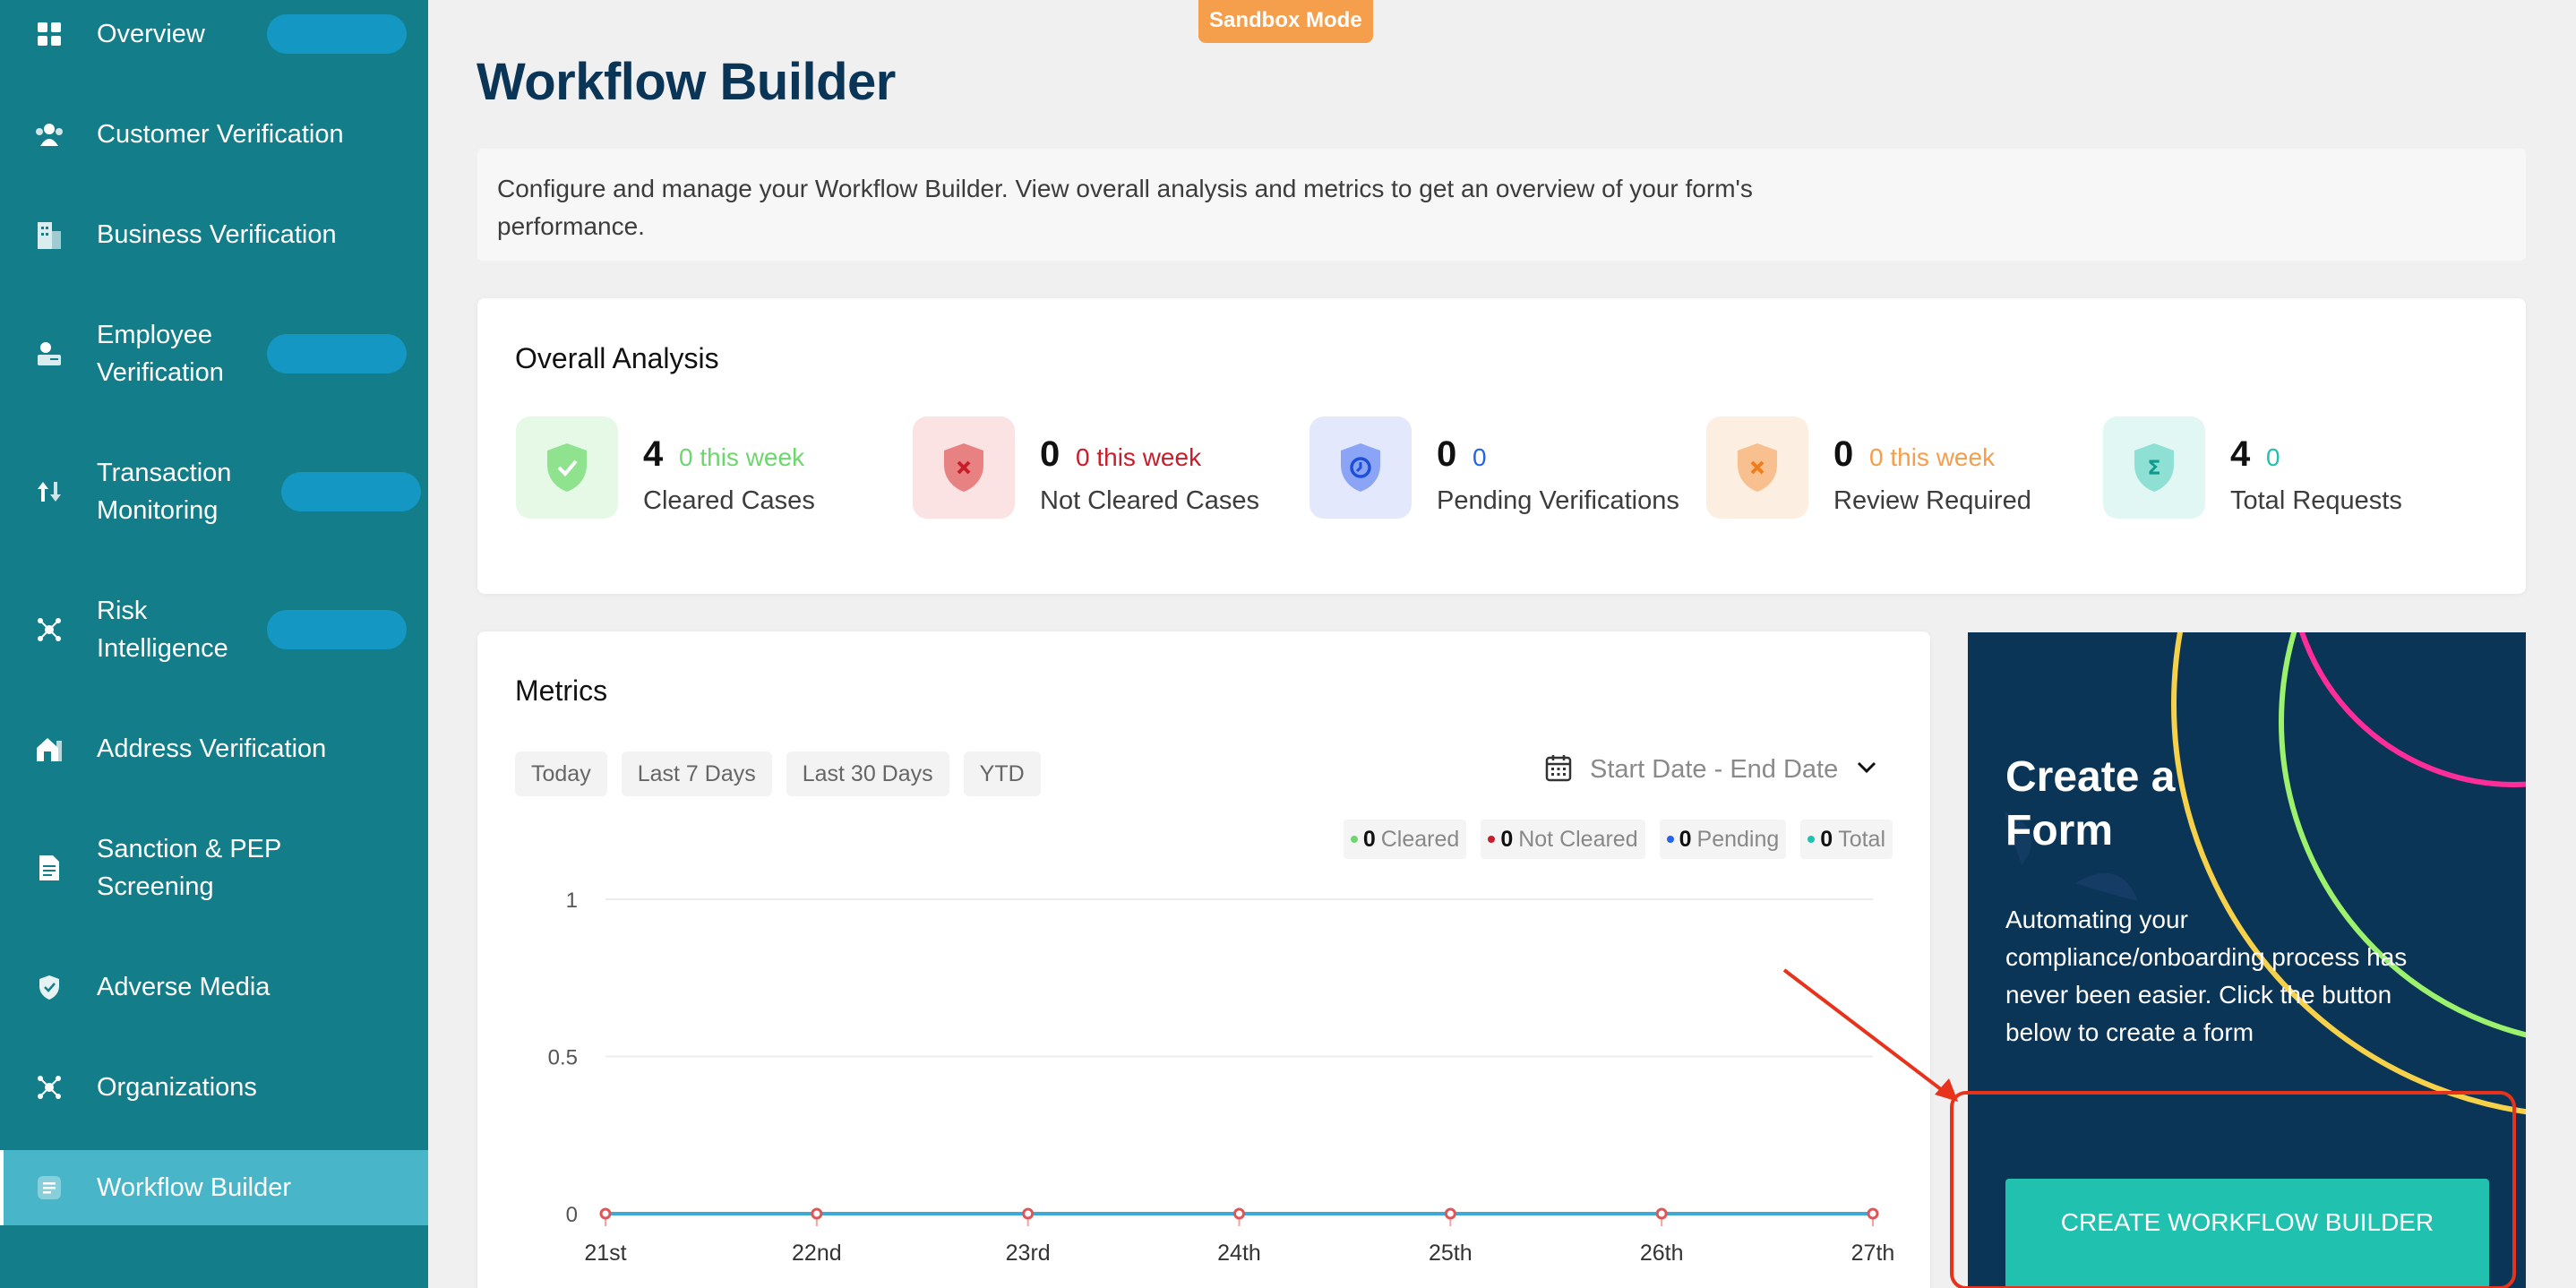 Image resolution: width=2576 pixels, height=1288 pixels. I want to click on sidebar-item-label: Employee Verification, so click(160, 354).